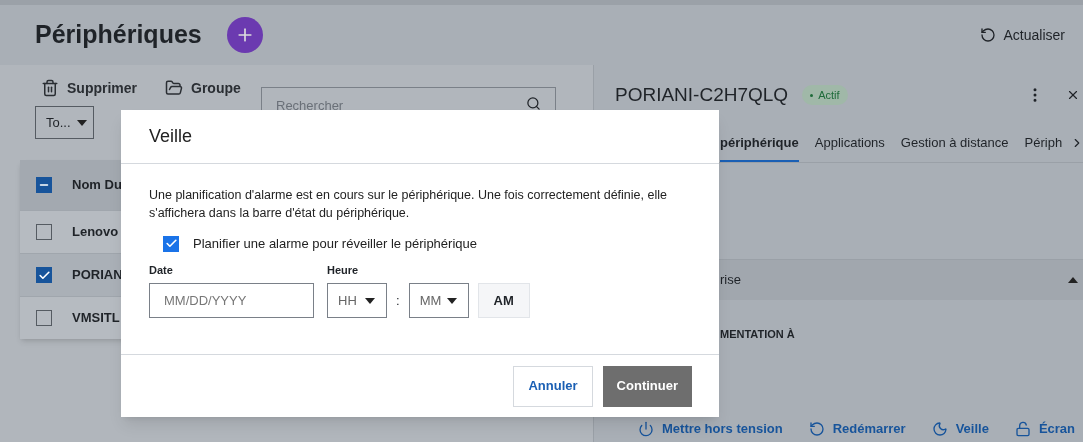  What do you see at coordinates (553, 386) in the screenshot?
I see `cancel-button: Annuler` at bounding box center [553, 386].